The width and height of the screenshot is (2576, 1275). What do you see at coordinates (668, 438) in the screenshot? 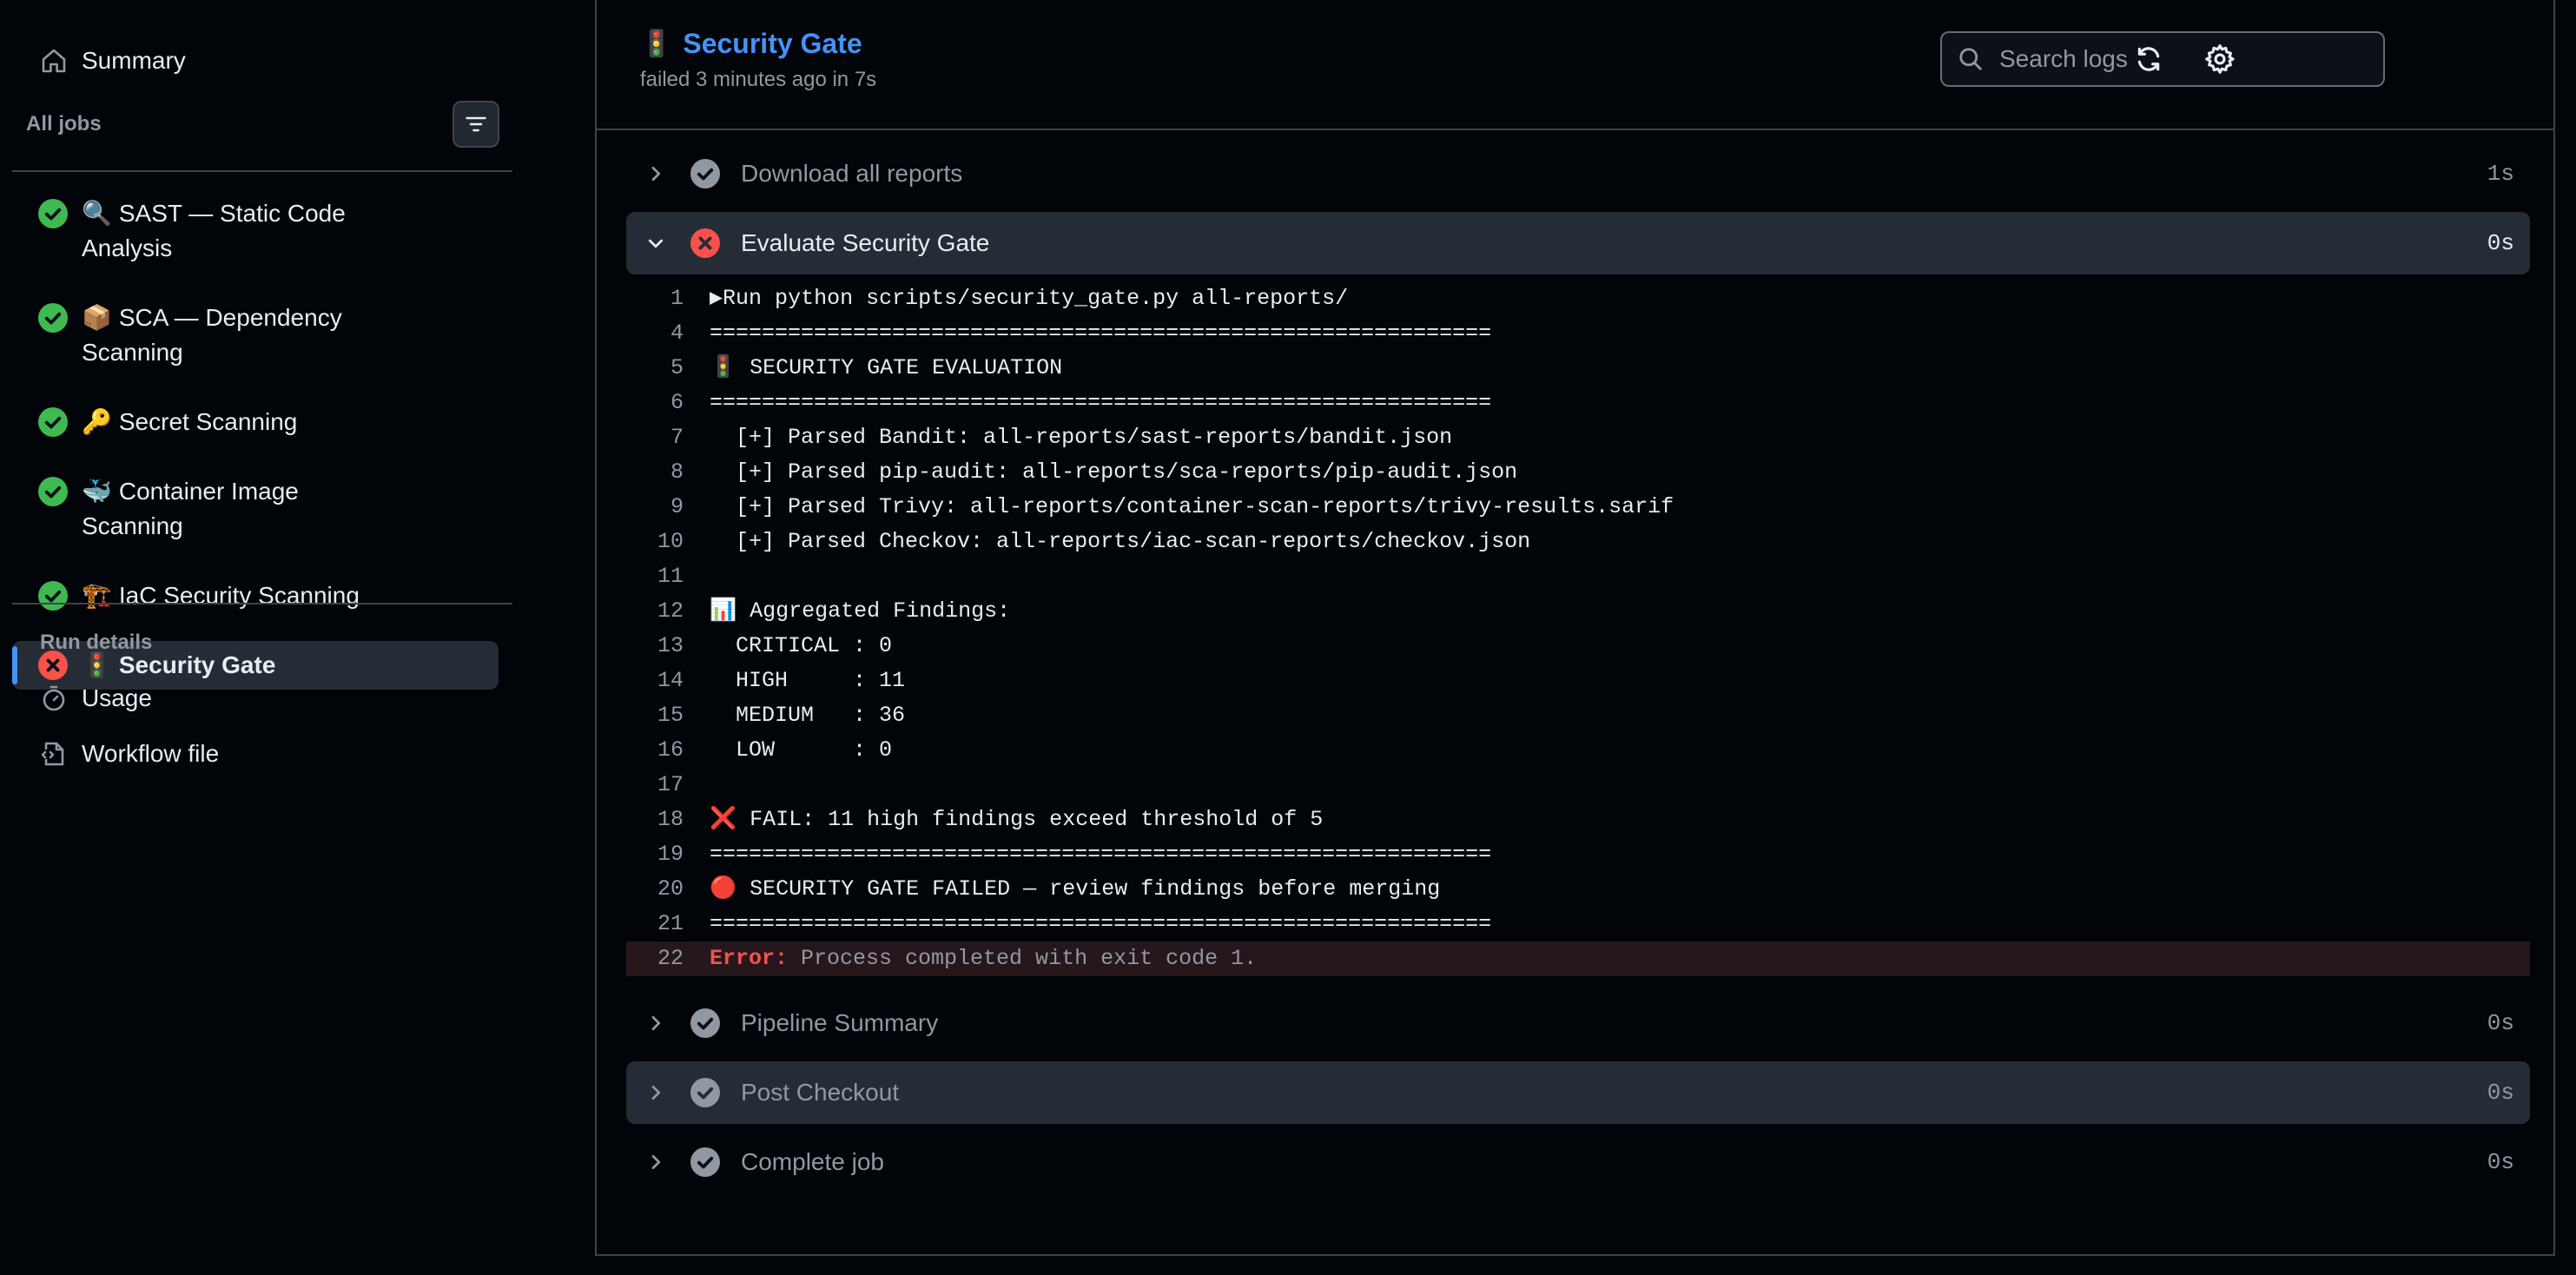
I see `log-line-number: 7` at bounding box center [668, 438].